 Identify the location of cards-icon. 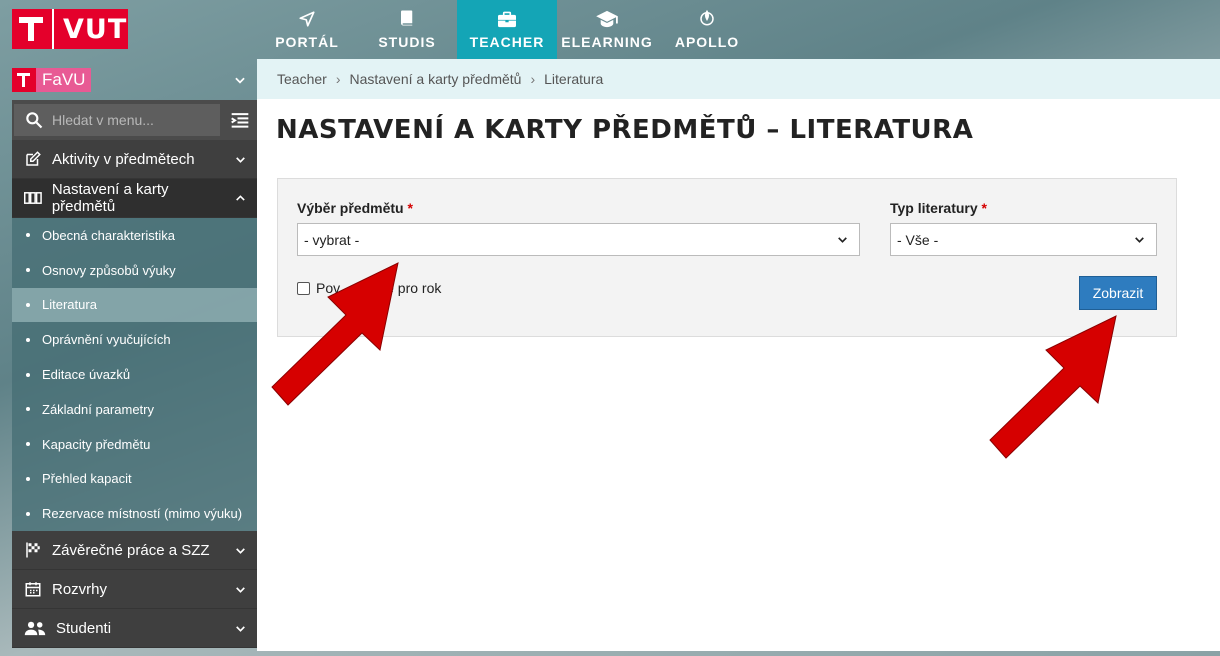
(33, 198).